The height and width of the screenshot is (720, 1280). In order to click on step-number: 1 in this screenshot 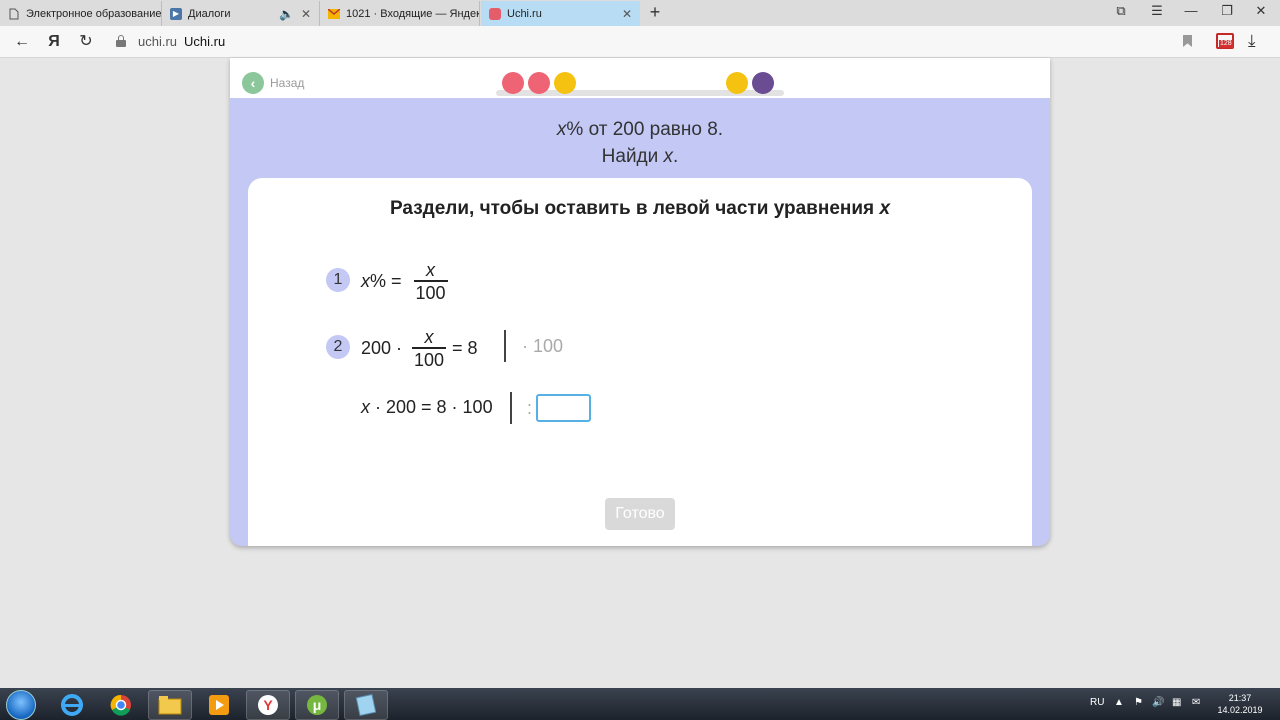, I will do `click(338, 280)`.